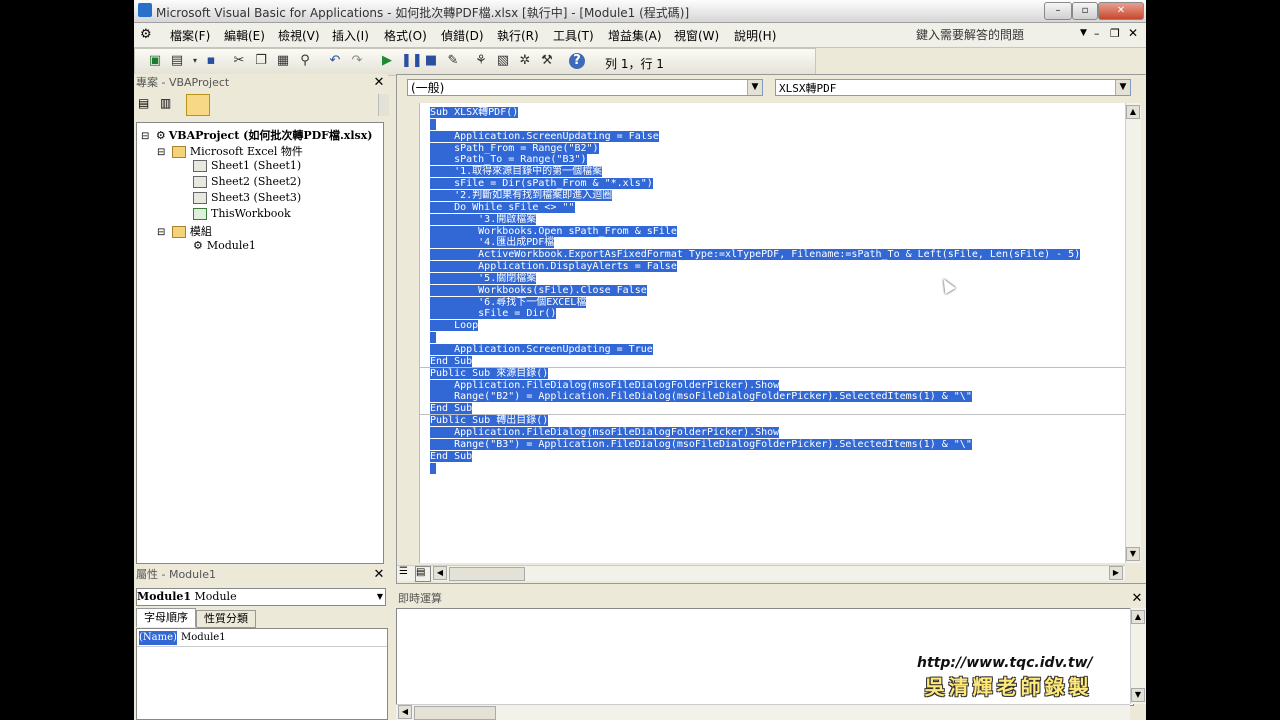  Describe the element at coordinates (1097, 33) in the screenshot. I see `child-minimize-icon: –` at that location.